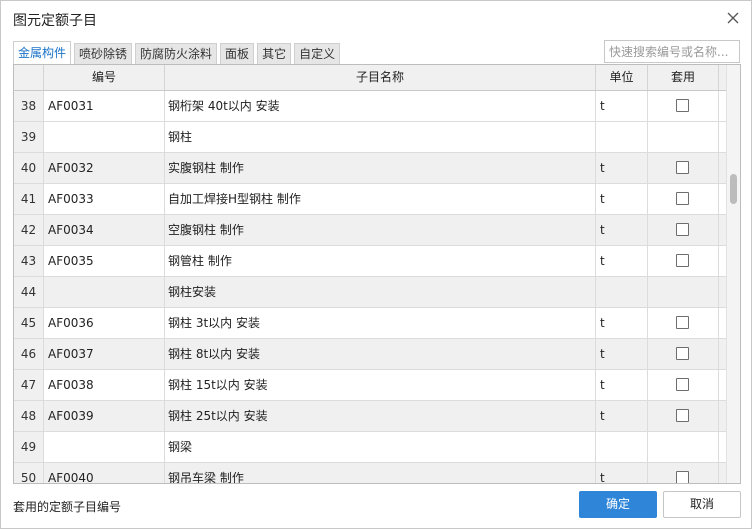 The image size is (752, 529). What do you see at coordinates (380, 137) in the screenshot?
I see `item-name-cell: 钢柱` at bounding box center [380, 137].